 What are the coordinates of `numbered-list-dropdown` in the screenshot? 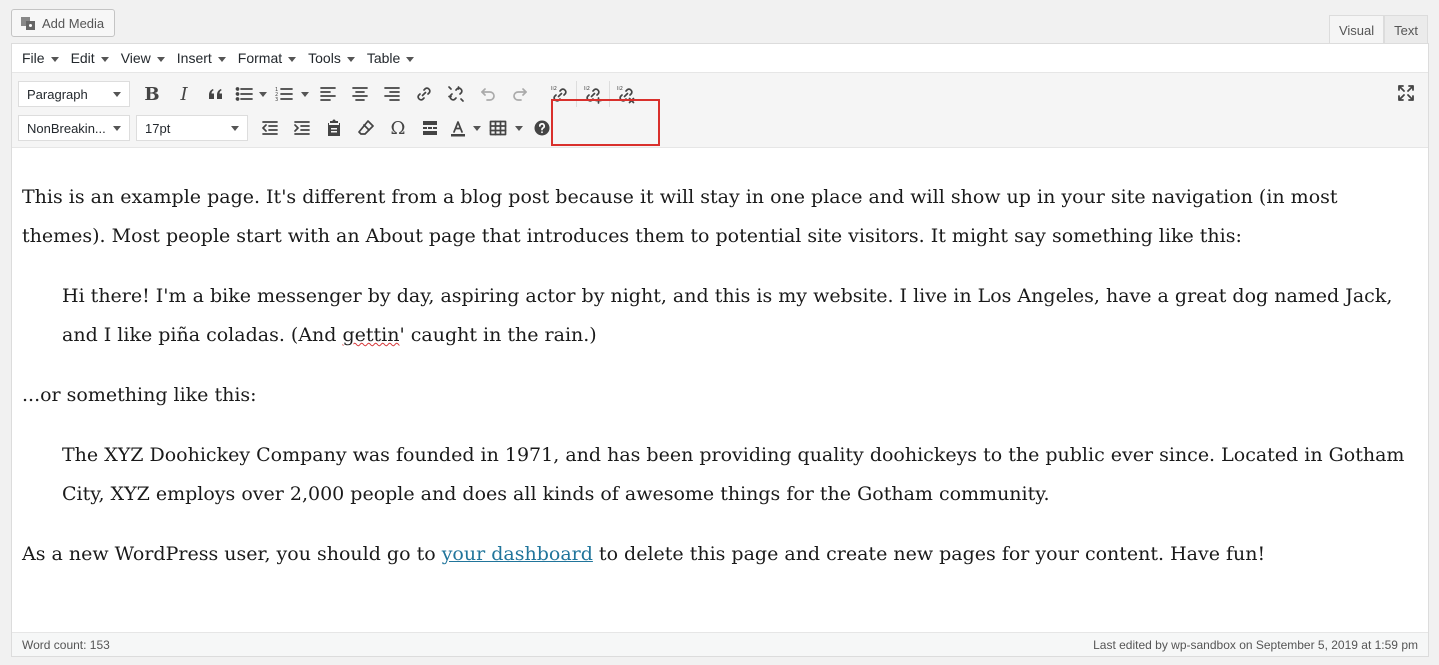 It's located at (305, 94).